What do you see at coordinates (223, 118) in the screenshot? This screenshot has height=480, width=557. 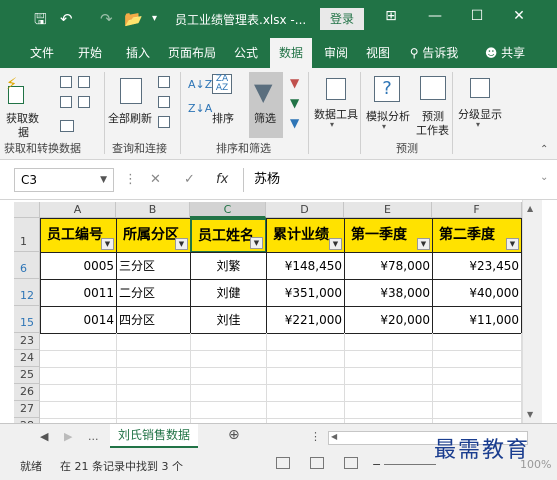 I see `sort-label: 排序` at bounding box center [223, 118].